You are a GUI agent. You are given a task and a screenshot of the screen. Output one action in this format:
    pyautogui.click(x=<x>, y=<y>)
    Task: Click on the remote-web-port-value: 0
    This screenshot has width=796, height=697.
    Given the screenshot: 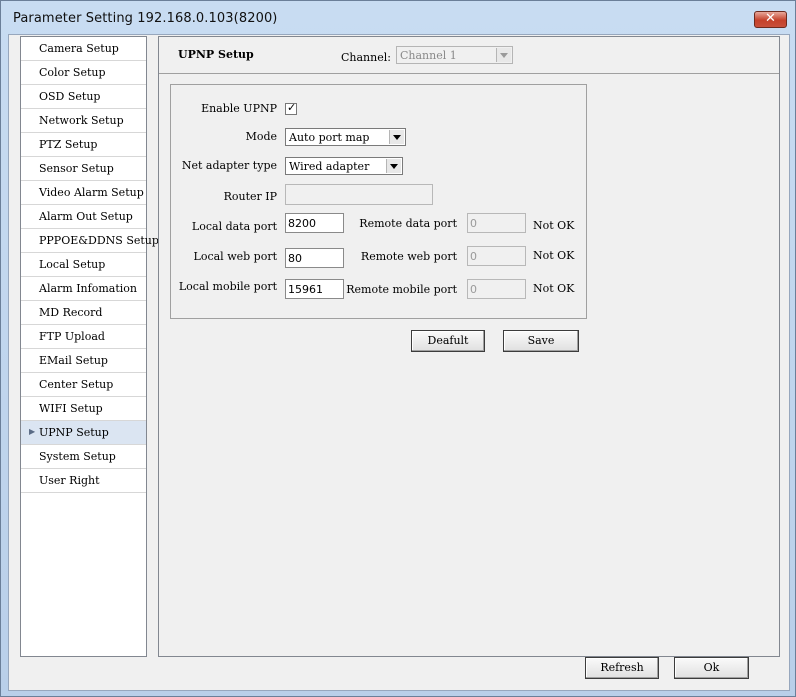 What is the action you would take?
    pyautogui.click(x=473, y=256)
    